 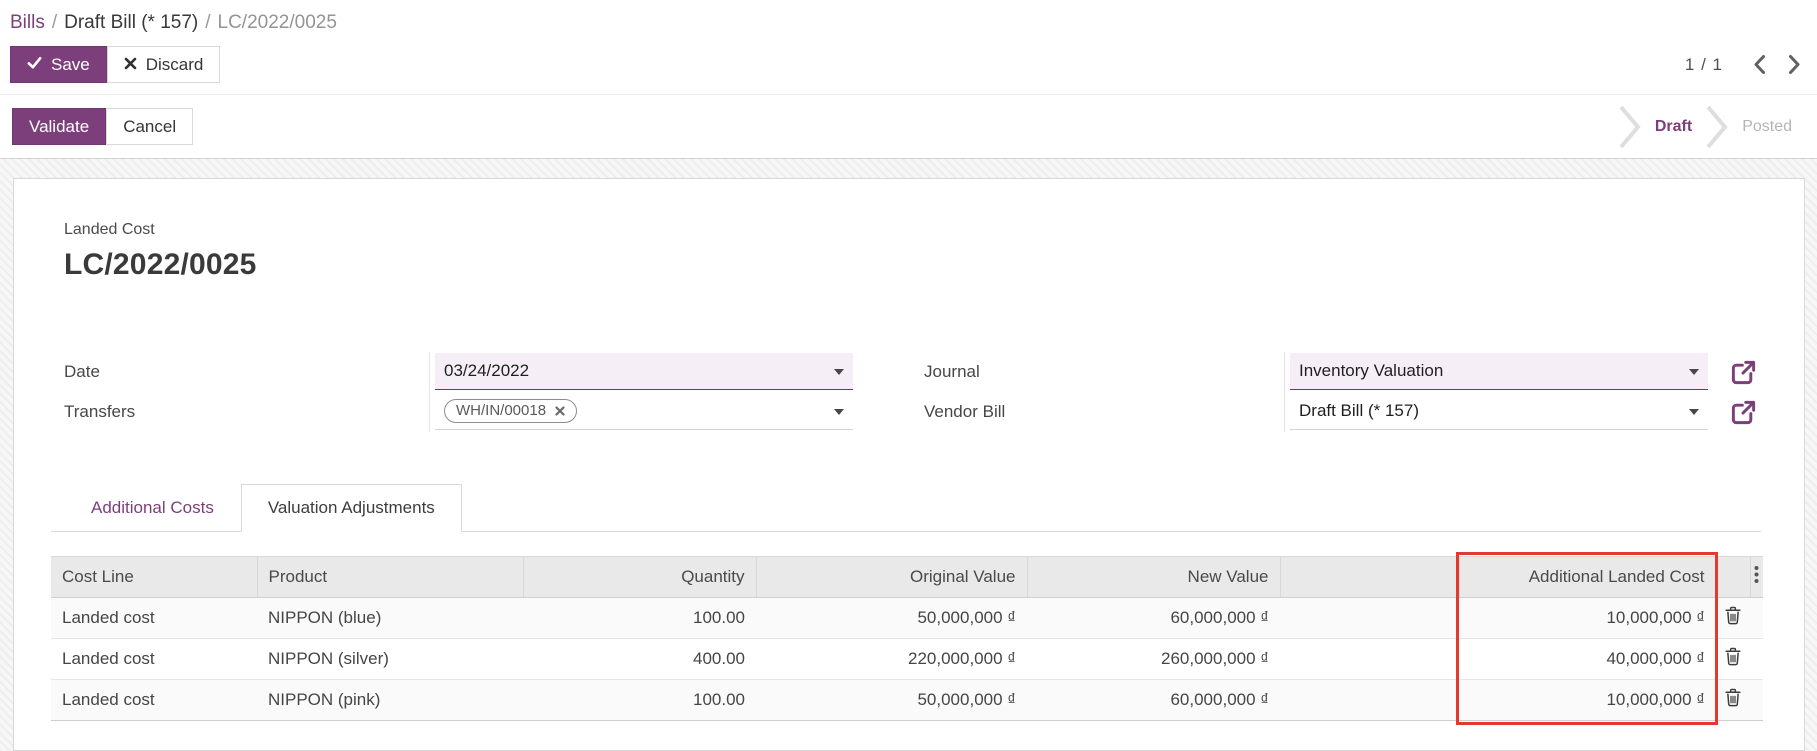 I want to click on header-empty, so click(x=1370, y=577).